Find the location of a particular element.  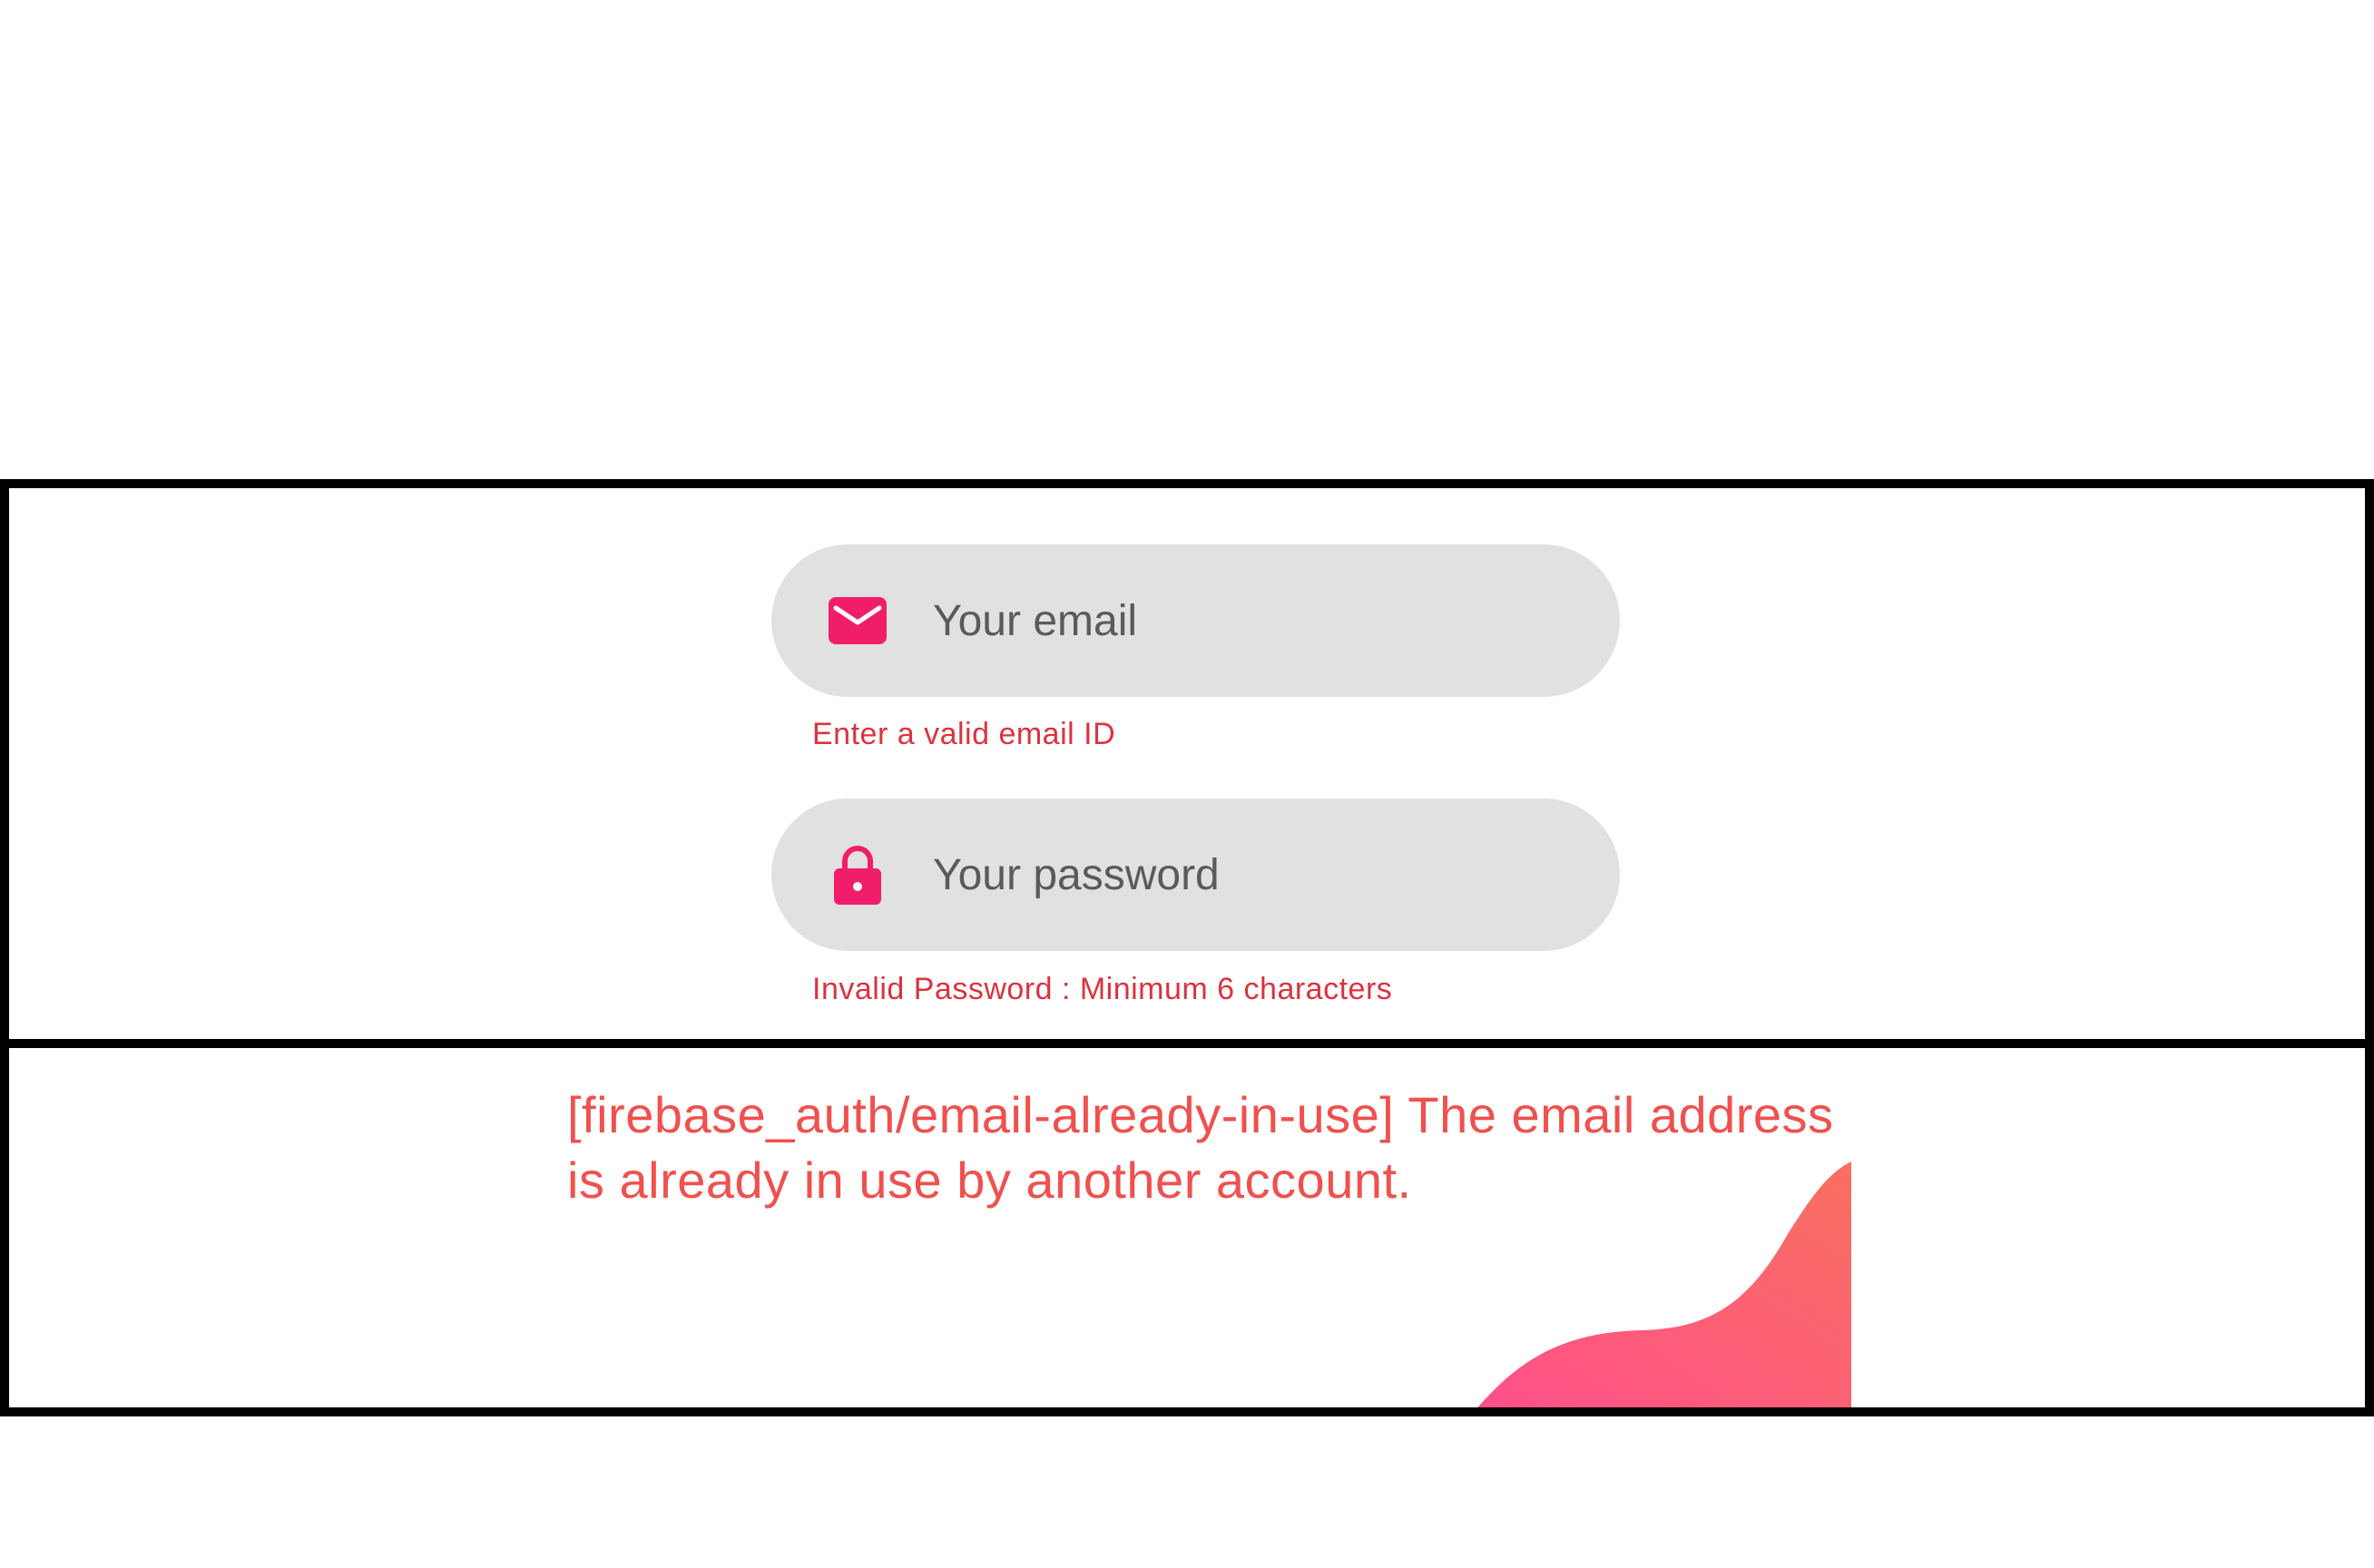

email-error-text: Enter a valid email ID is located at coordinates (964, 734).